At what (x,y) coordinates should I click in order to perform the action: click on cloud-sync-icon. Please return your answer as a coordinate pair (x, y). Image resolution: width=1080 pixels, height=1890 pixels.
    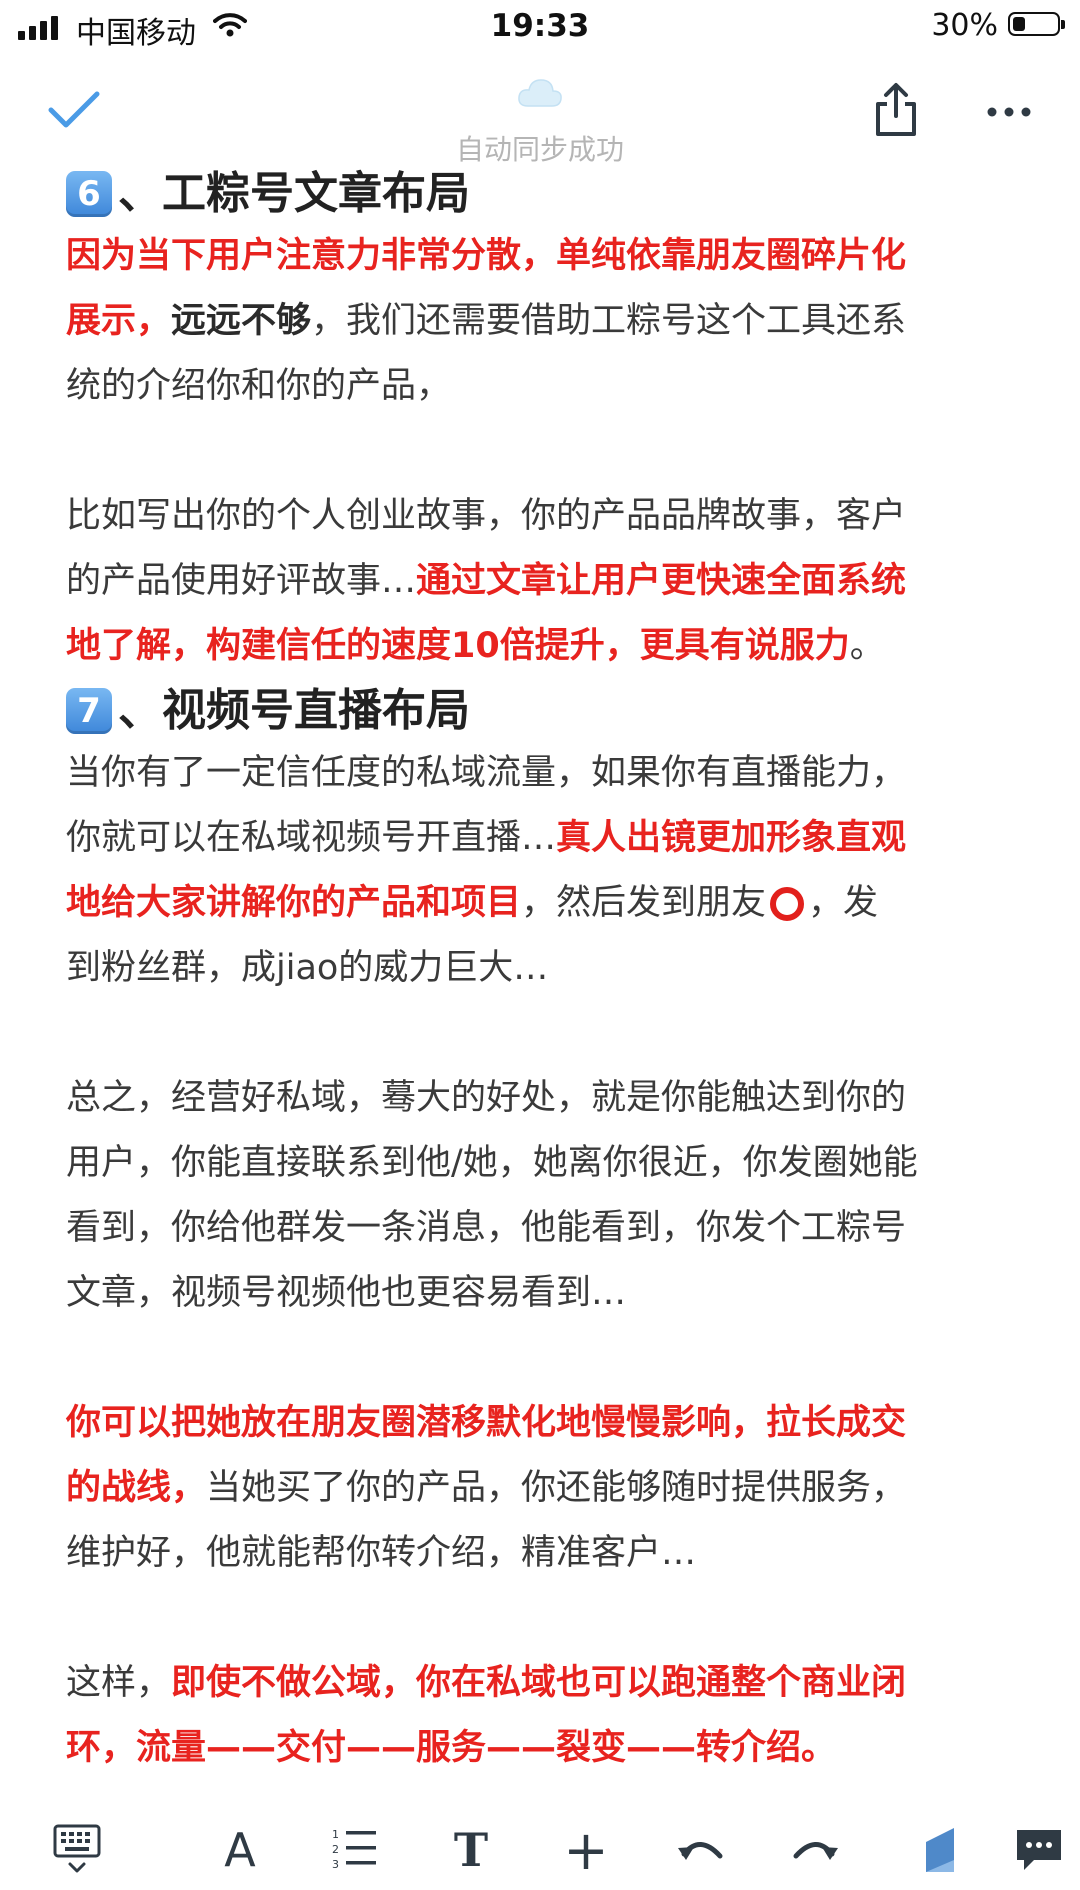
    Looking at the image, I should click on (540, 93).